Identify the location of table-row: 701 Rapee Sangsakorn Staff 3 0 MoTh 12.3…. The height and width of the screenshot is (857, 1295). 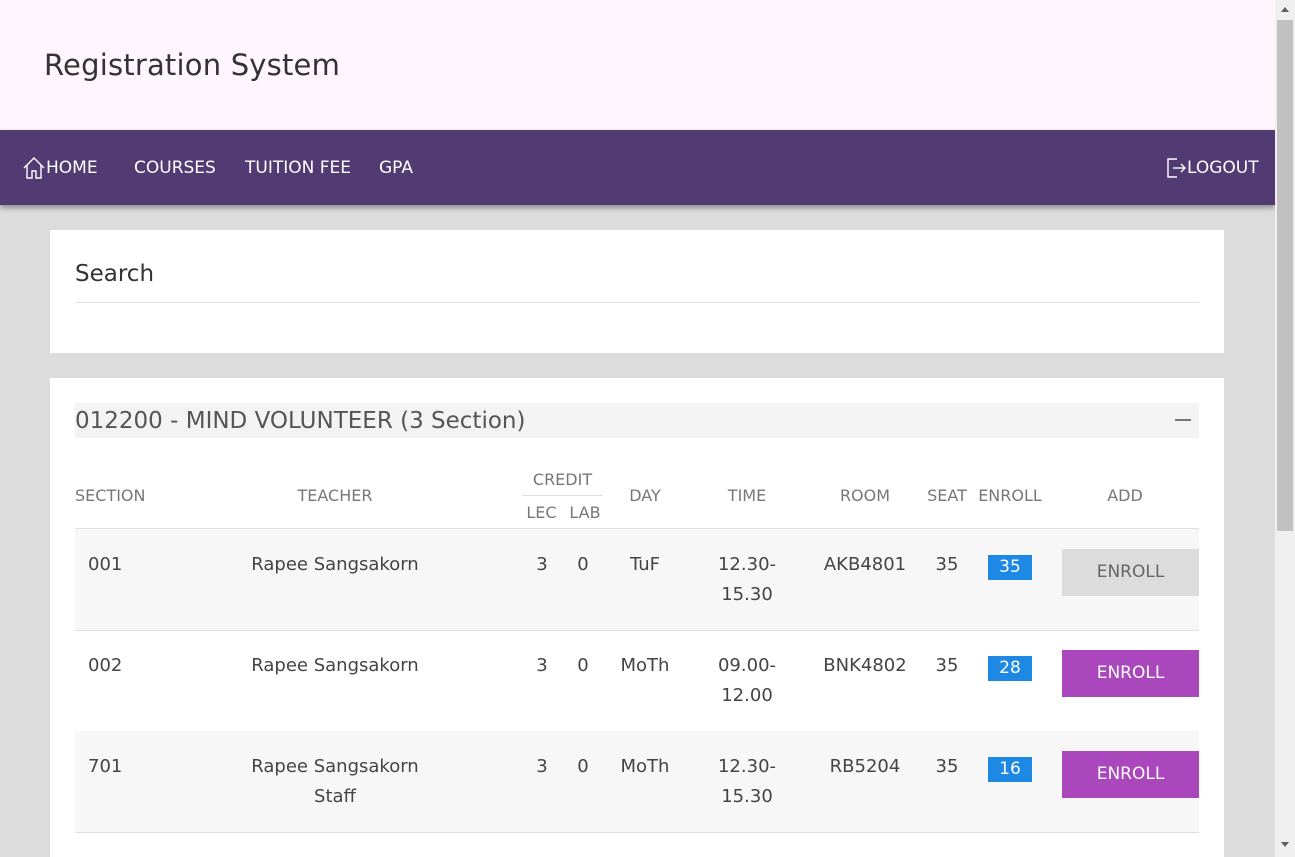
(637, 782).